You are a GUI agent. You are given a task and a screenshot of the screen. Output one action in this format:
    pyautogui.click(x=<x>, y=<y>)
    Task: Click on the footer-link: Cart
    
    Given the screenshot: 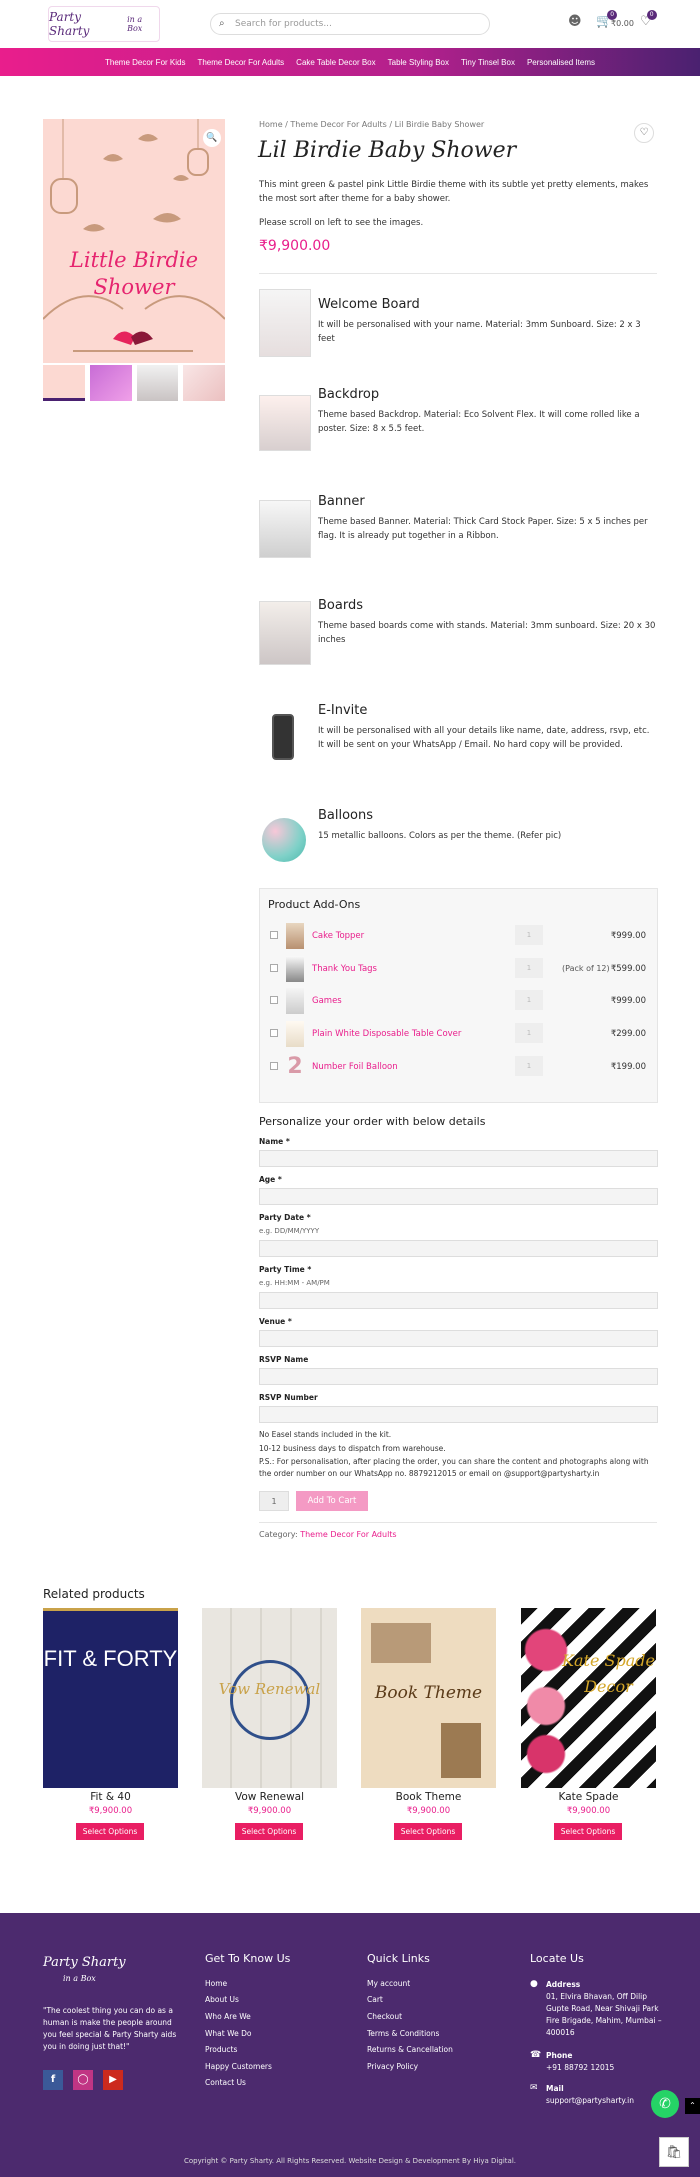 What is the action you would take?
    pyautogui.click(x=375, y=1999)
    